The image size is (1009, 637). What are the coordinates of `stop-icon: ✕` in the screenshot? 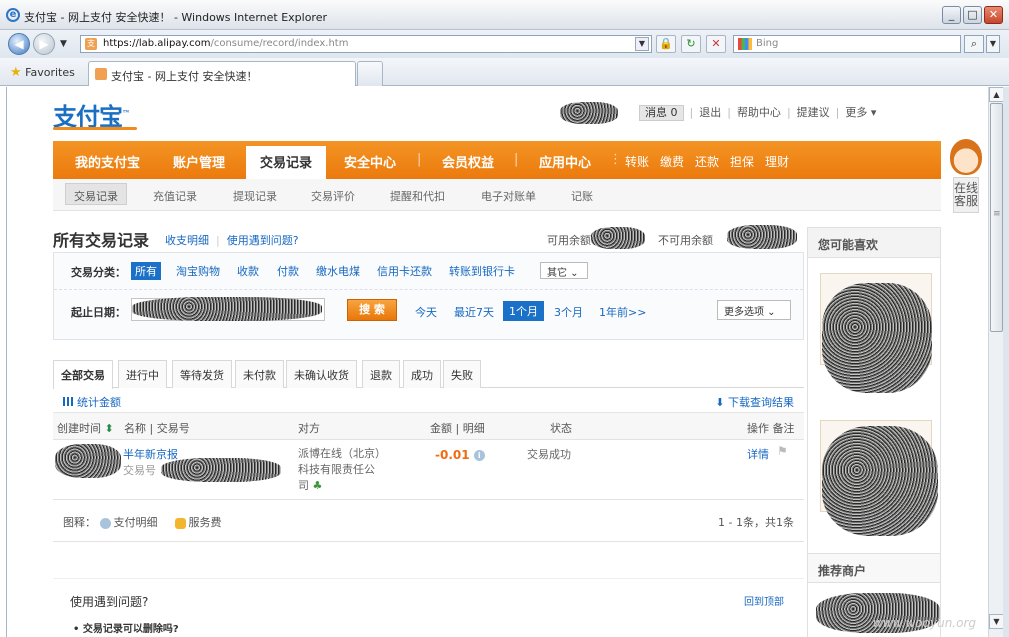 It's located at (716, 44).